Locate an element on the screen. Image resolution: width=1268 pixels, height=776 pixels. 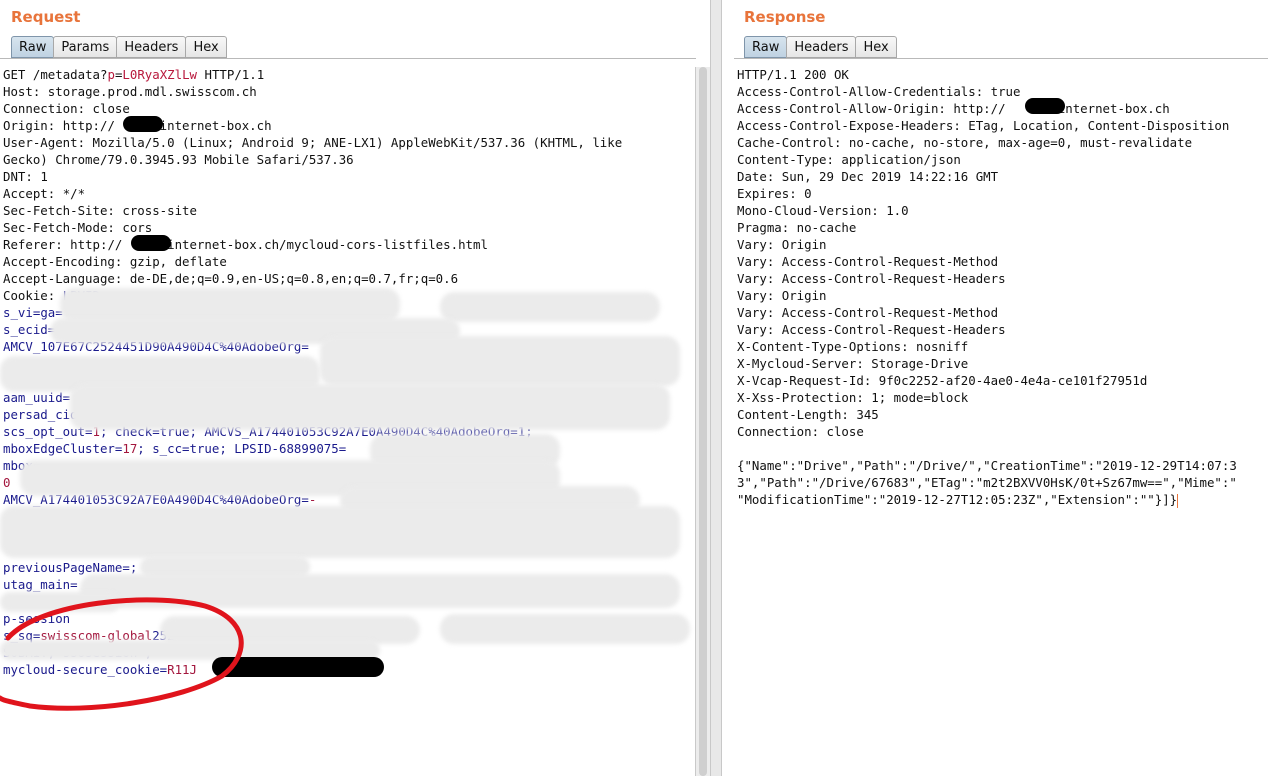
response-line: Content-Type: application/json is located at coordinates (849, 159).